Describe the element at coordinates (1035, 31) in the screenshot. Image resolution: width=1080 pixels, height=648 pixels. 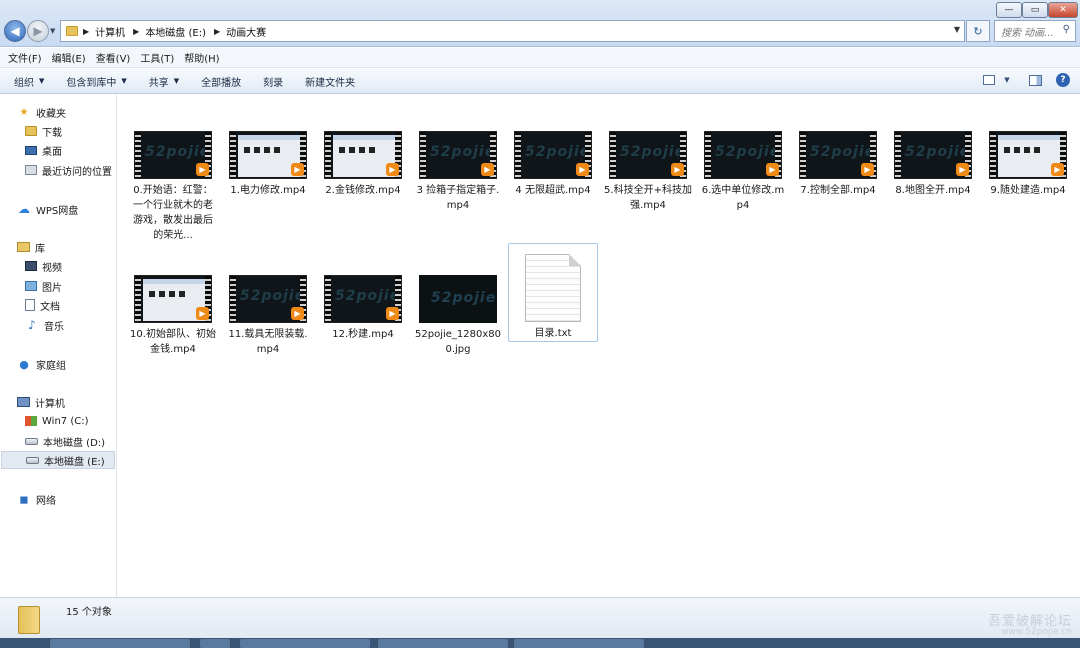
I see `search-input: 搜索 动画... ⚲` at that location.